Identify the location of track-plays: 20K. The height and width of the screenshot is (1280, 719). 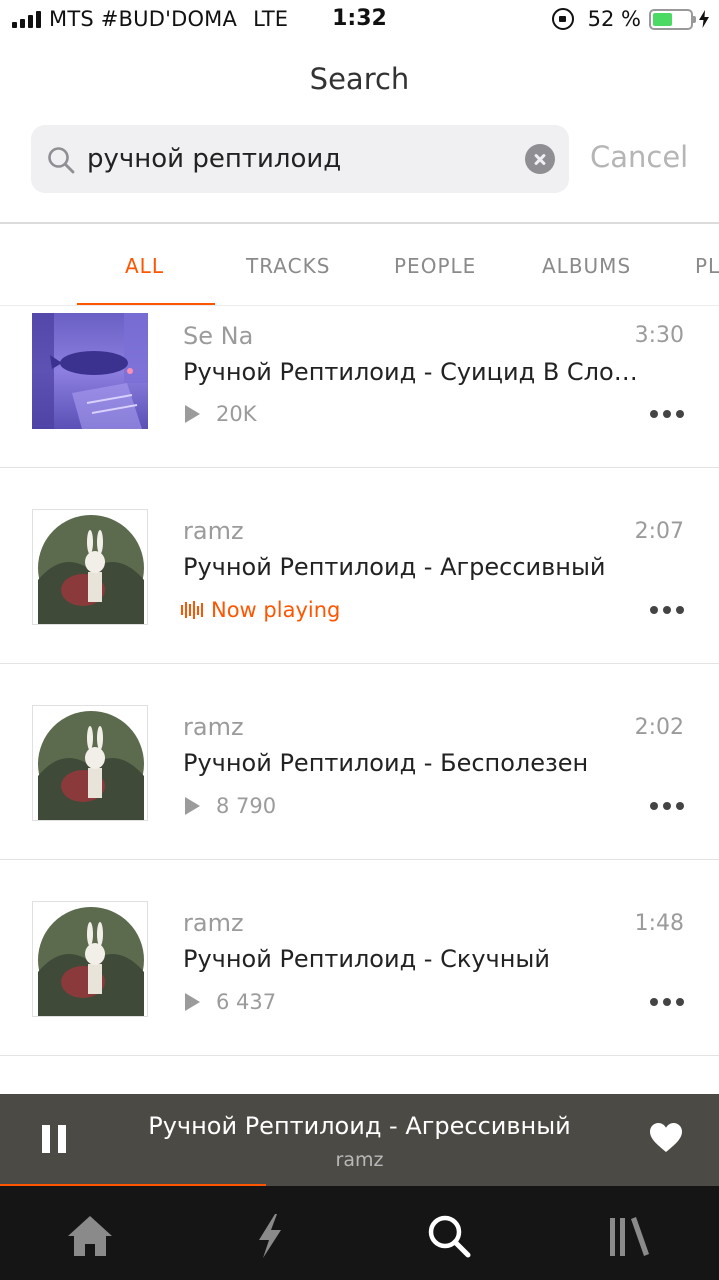
(220, 414).